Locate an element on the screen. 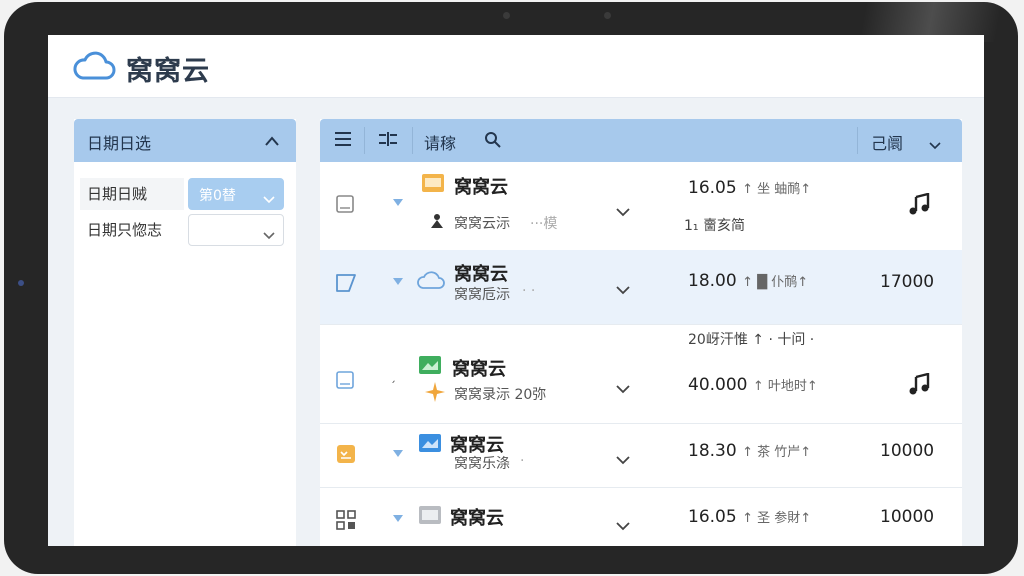  primary-number: 18.00 is located at coordinates (712, 281).